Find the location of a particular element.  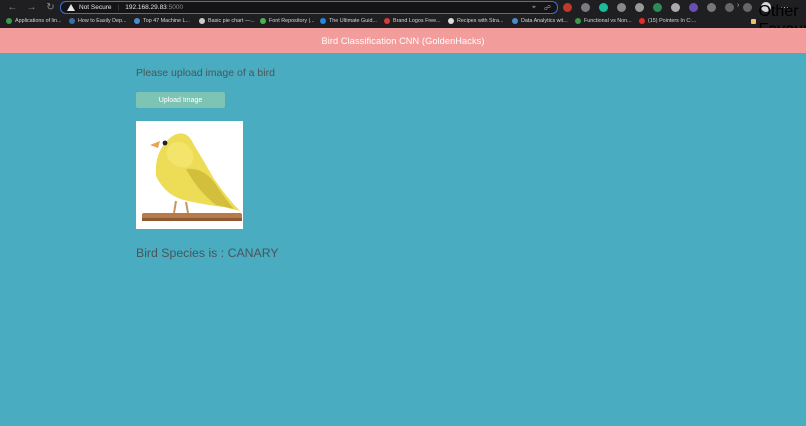

puzzle-icon is located at coordinates (711, 7).